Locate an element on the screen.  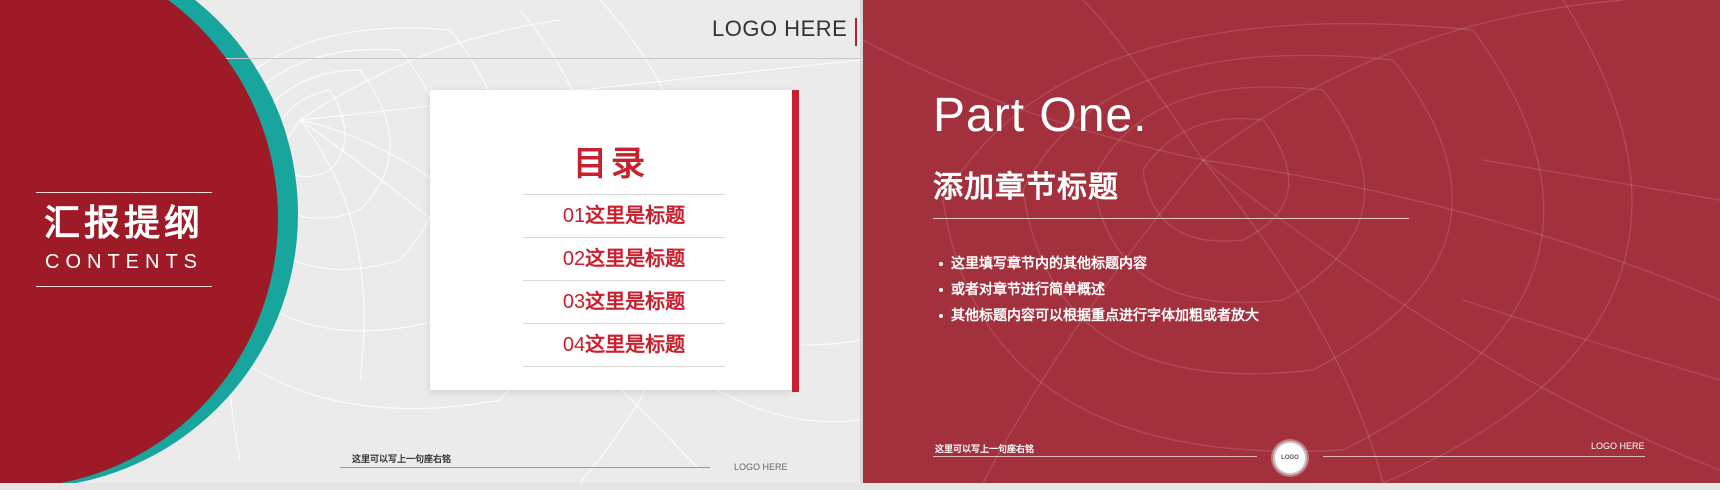
bullet-text: 其他标题内容可以根据重点进行字体加粗或者放大 is located at coordinates (1105, 315).